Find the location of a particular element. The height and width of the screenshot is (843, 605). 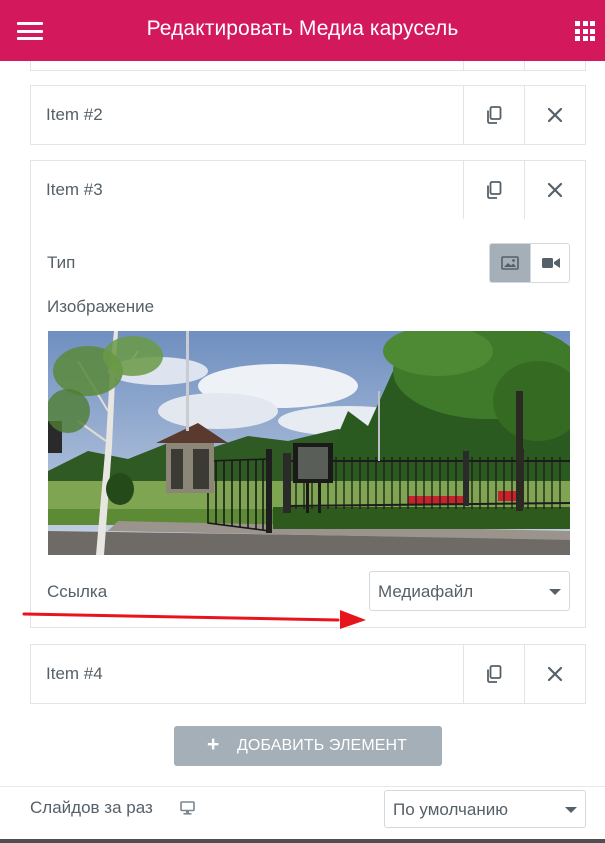

image-label: Изображение is located at coordinates (101, 306).